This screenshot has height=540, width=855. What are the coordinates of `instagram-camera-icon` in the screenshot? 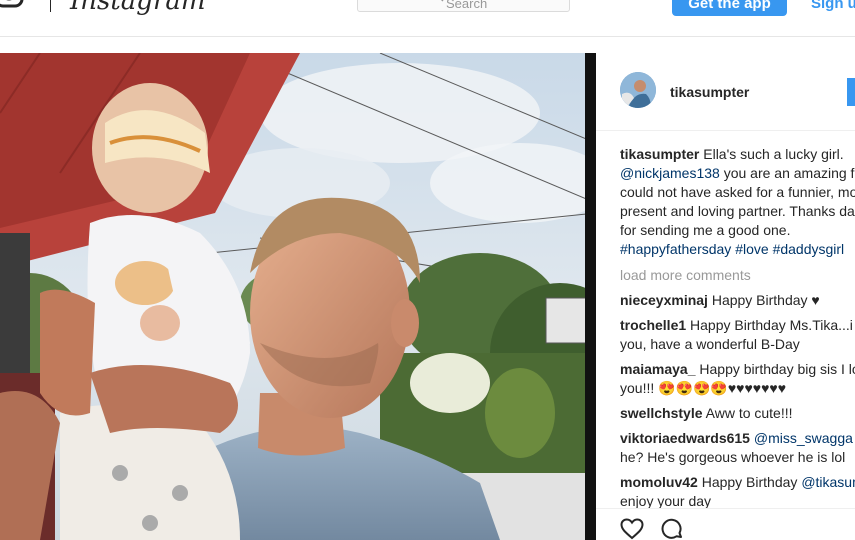 It's located at (14, 7).